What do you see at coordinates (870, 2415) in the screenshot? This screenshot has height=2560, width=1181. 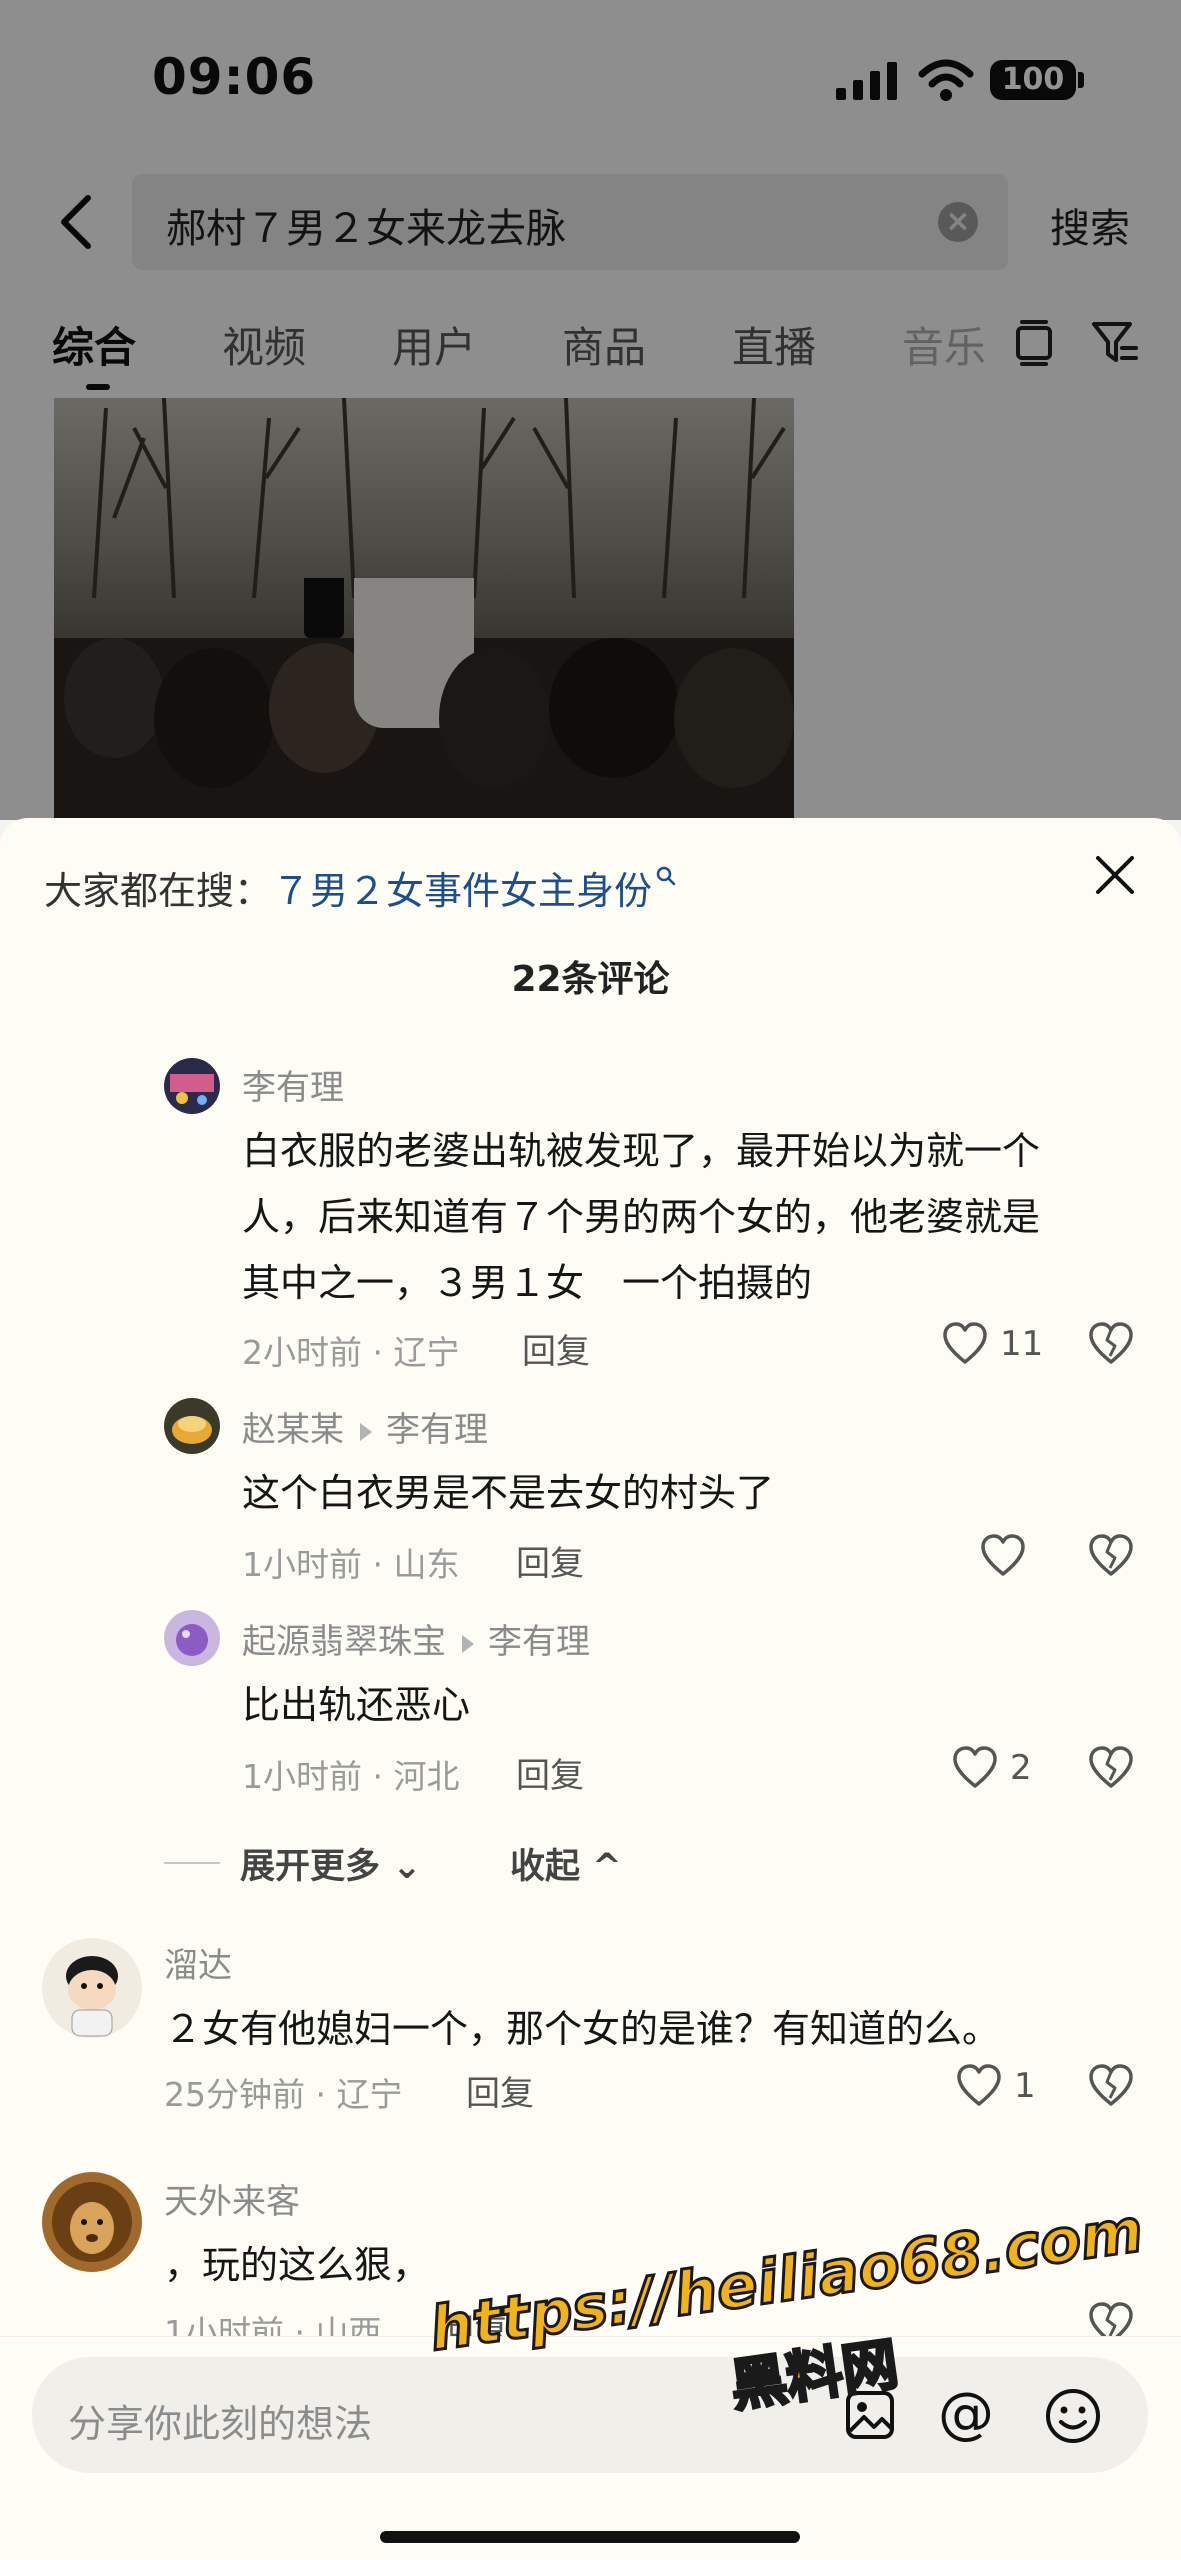 I see `image-picker-icon` at bounding box center [870, 2415].